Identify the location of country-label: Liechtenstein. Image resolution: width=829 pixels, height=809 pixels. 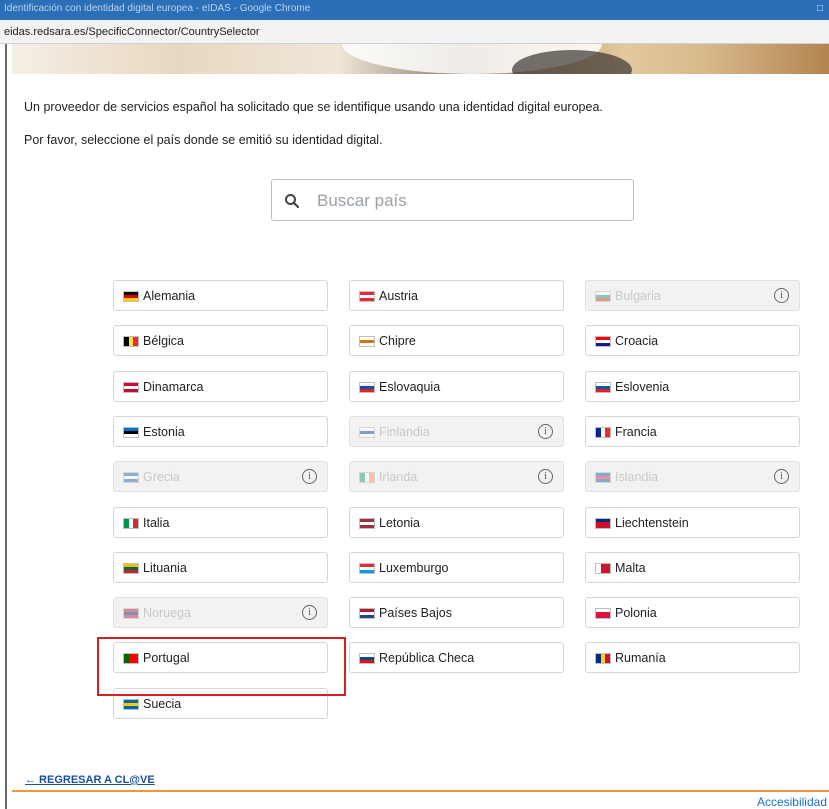
(652, 523).